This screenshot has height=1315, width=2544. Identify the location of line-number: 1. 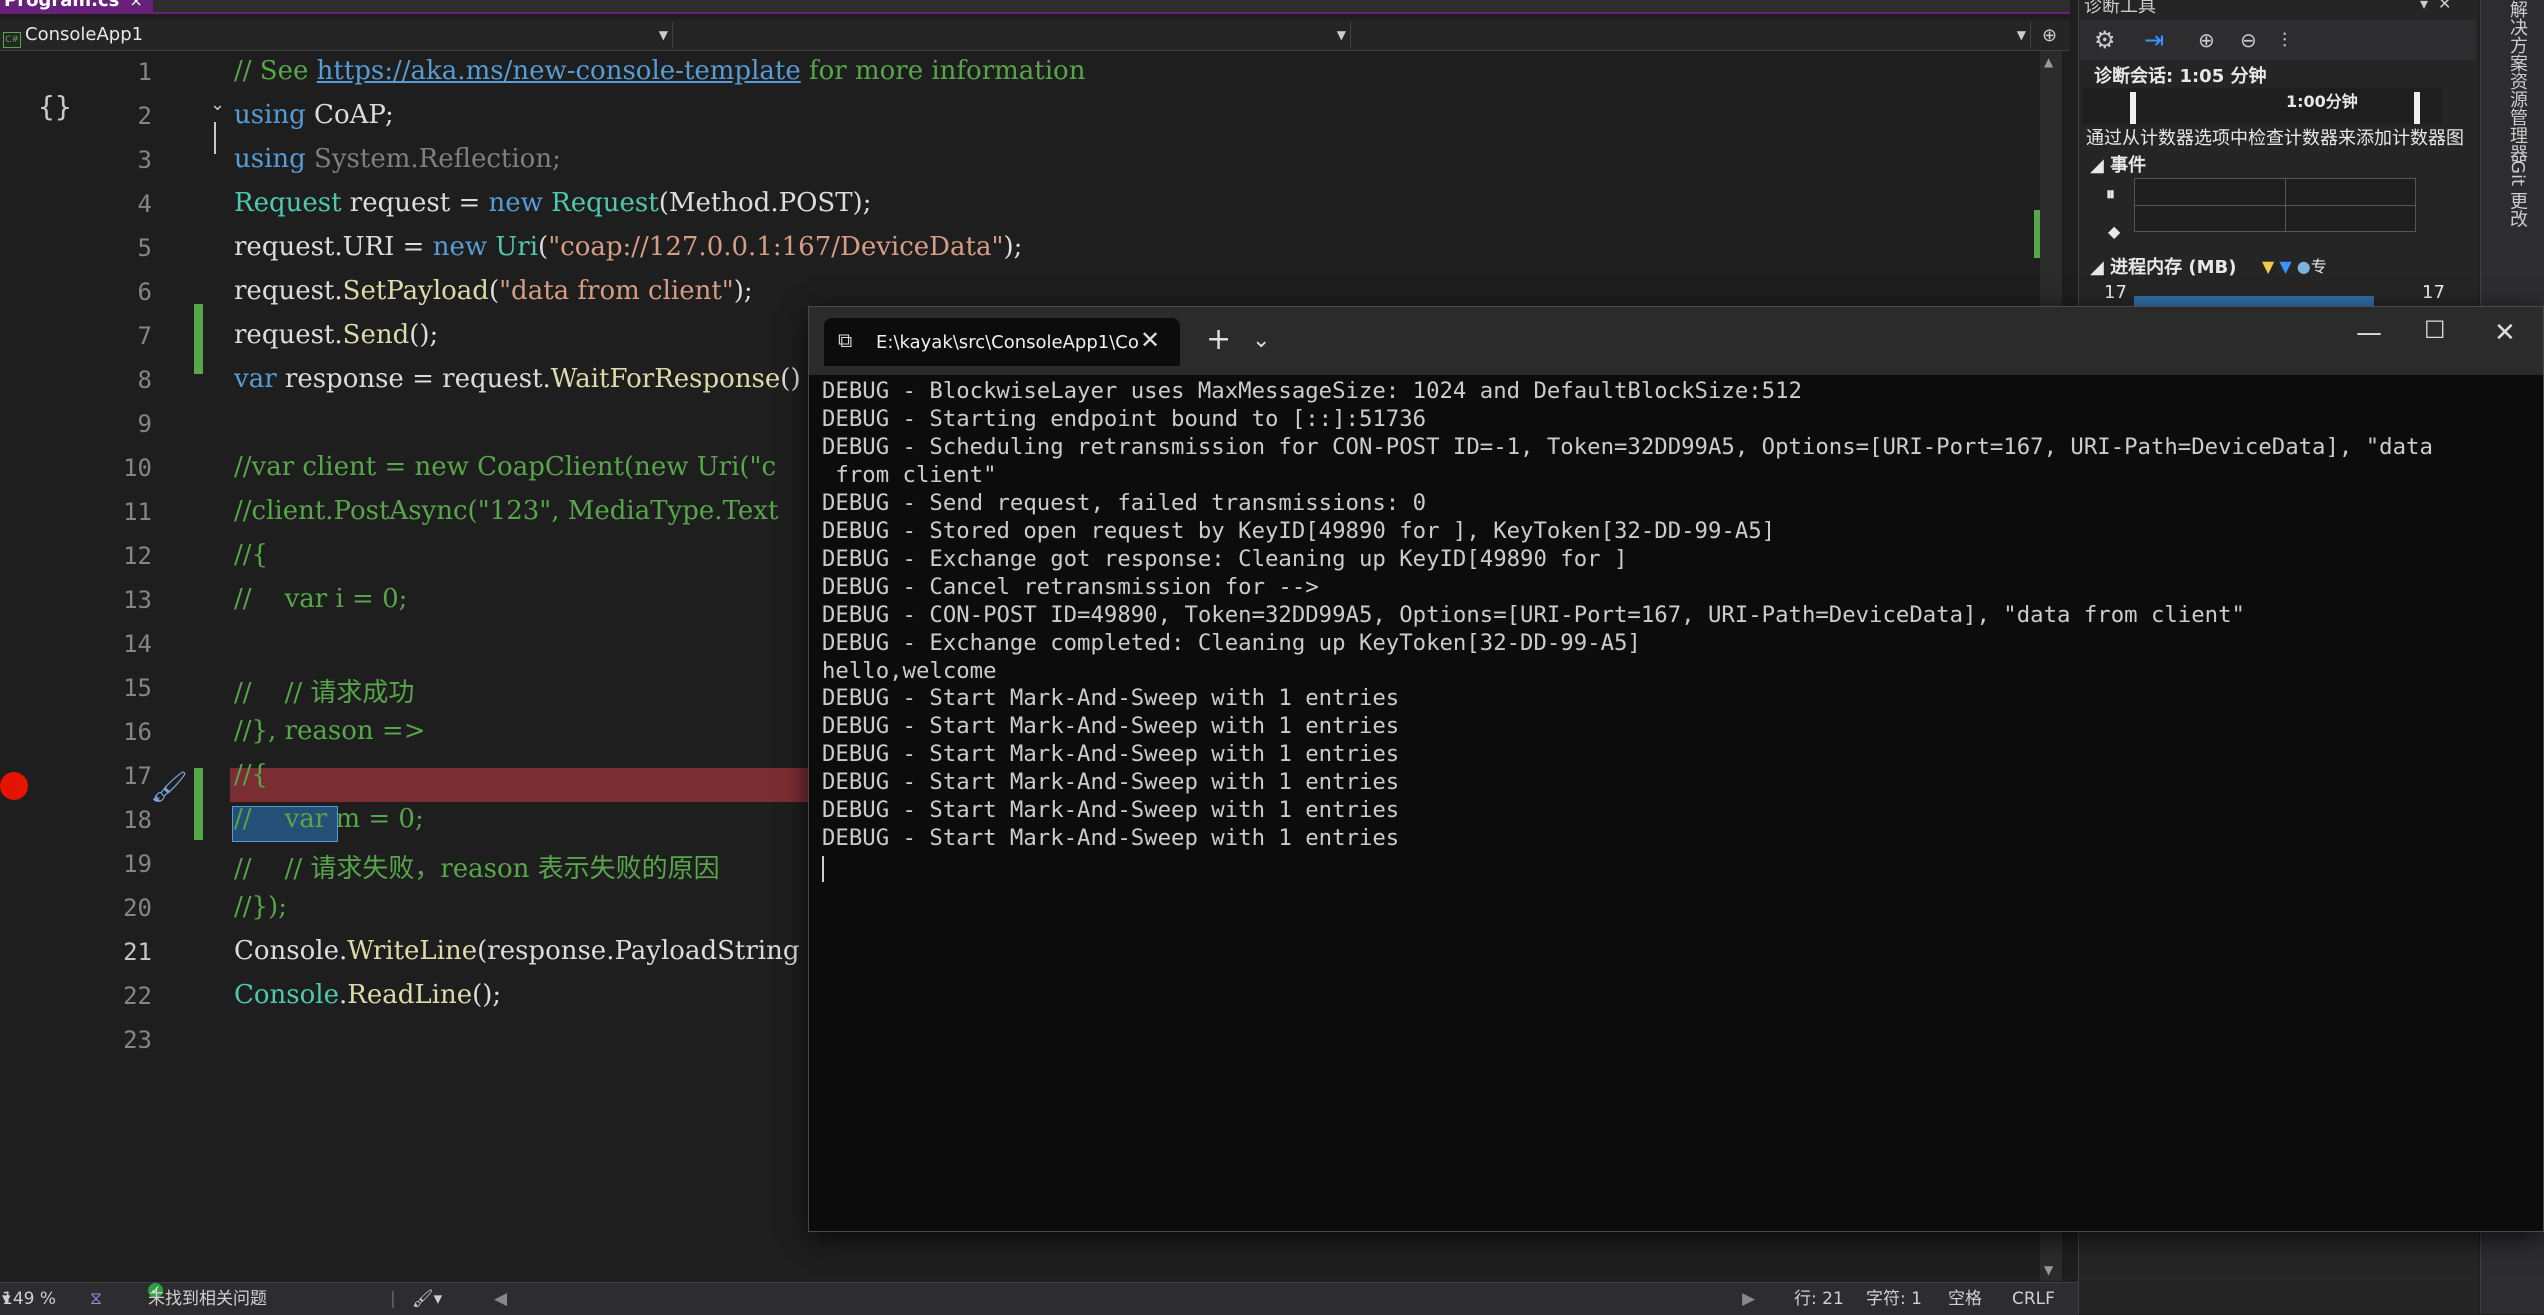
(144, 72).